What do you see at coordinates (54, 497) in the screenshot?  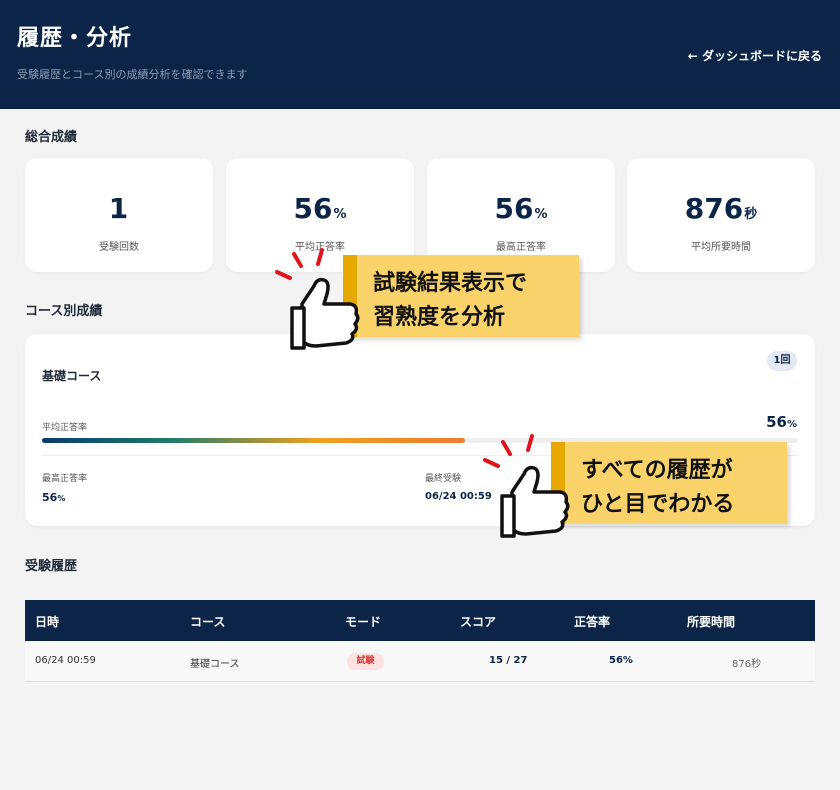 I see `best-rate-value: 56%` at bounding box center [54, 497].